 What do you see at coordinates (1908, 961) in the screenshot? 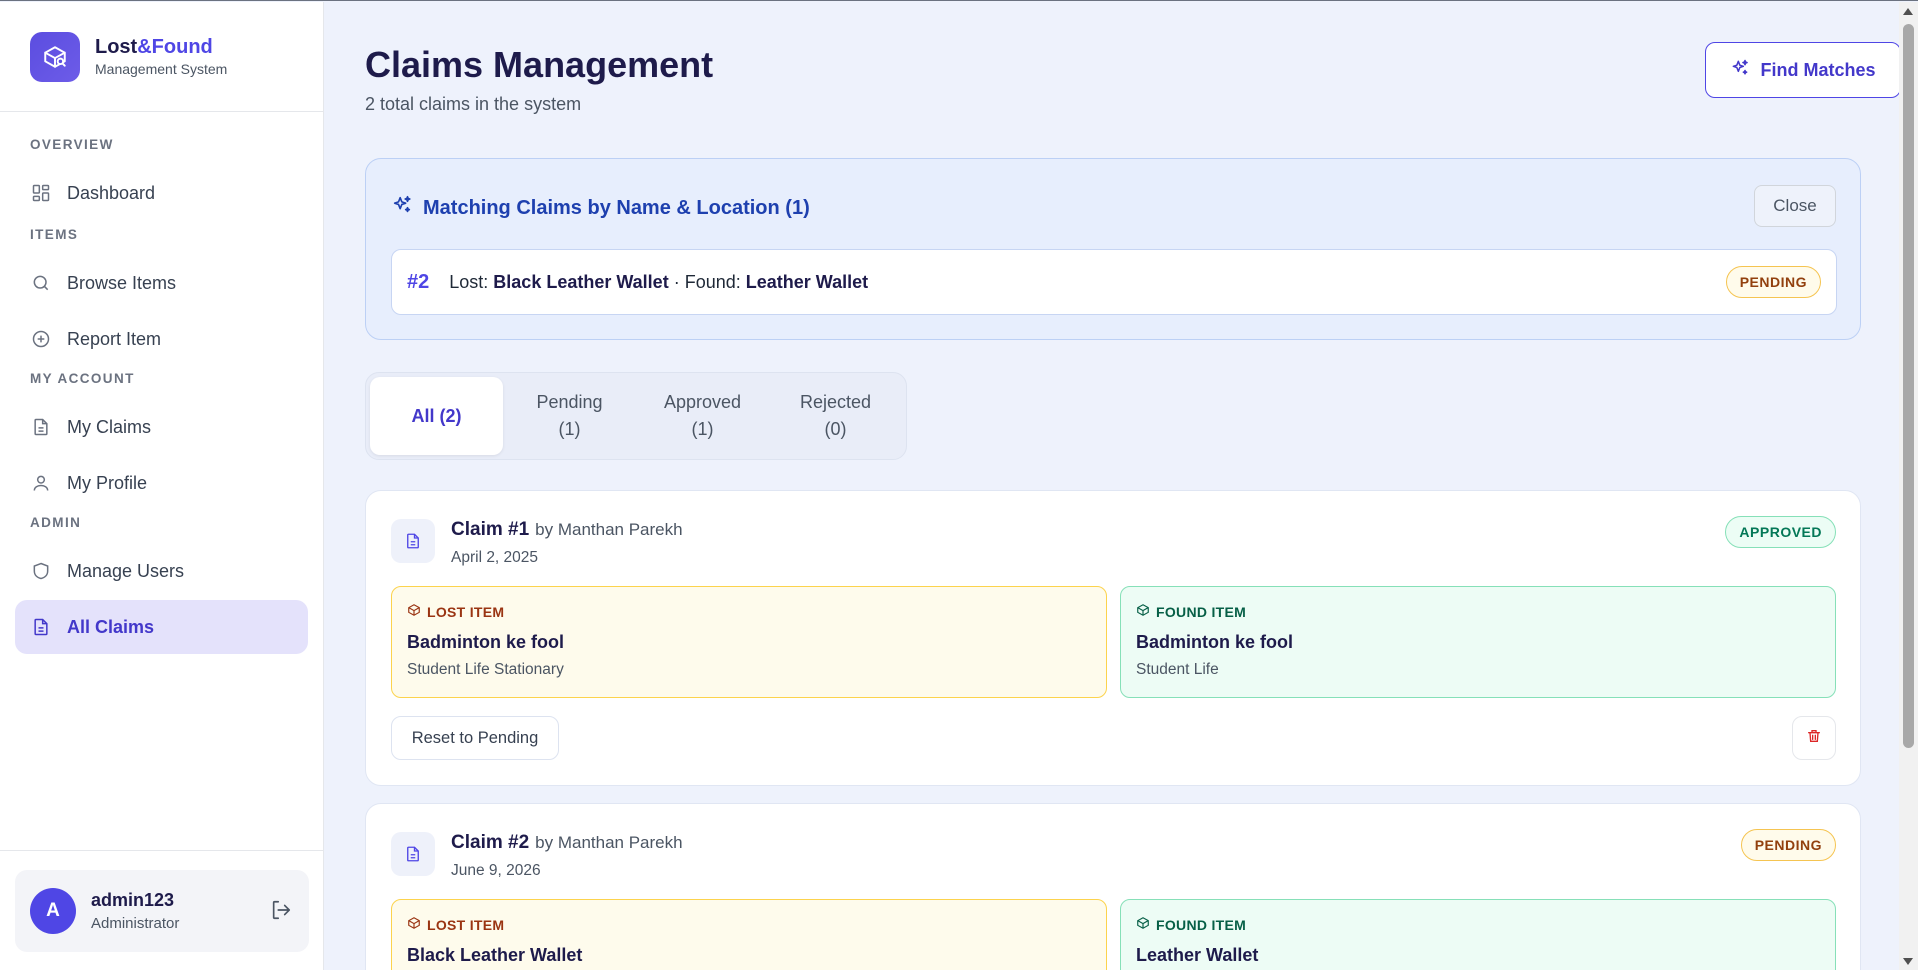
I see `scroll-down-arrow-icon` at bounding box center [1908, 961].